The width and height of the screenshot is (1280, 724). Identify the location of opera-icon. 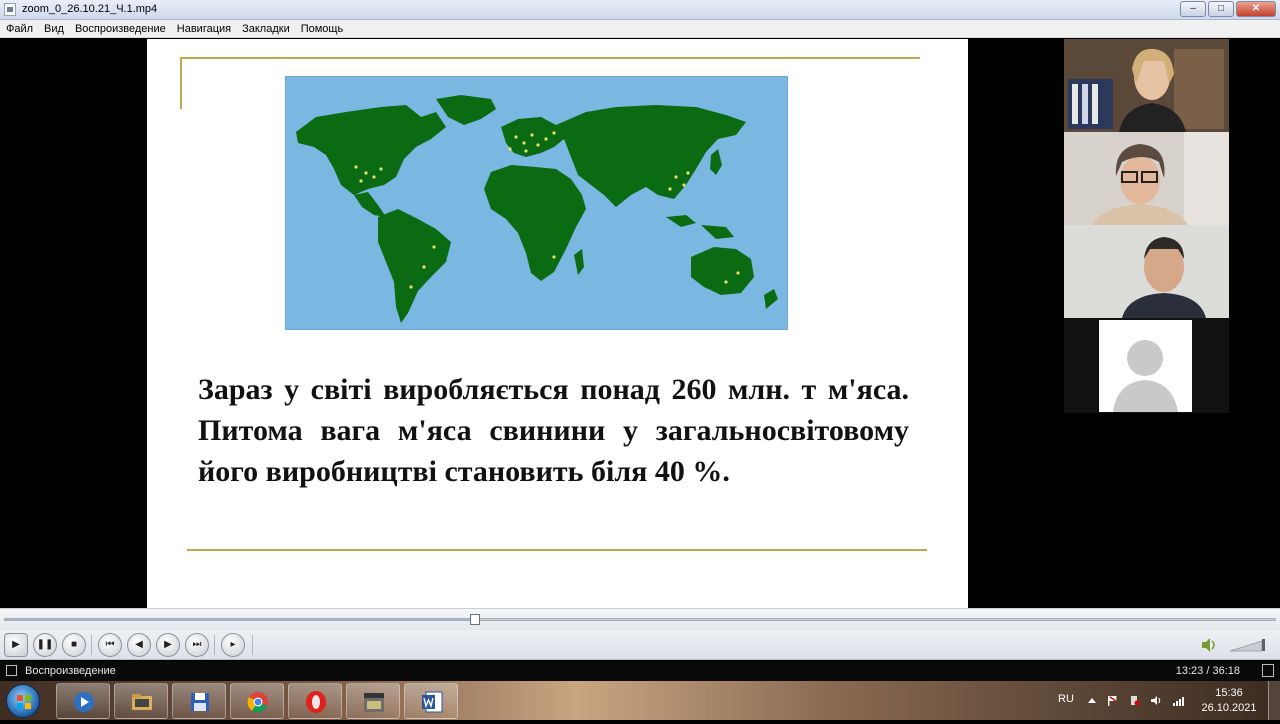
(316, 702).